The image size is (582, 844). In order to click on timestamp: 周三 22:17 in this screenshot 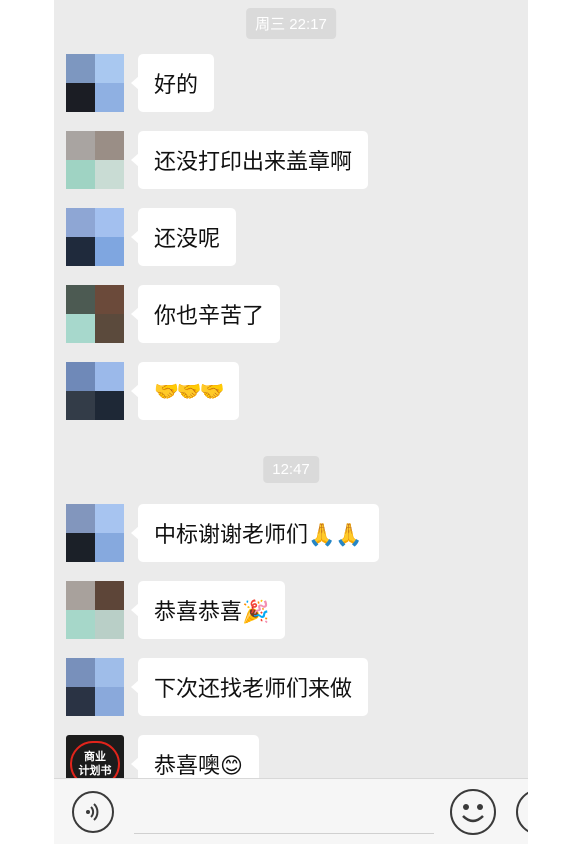, I will do `click(291, 23)`.